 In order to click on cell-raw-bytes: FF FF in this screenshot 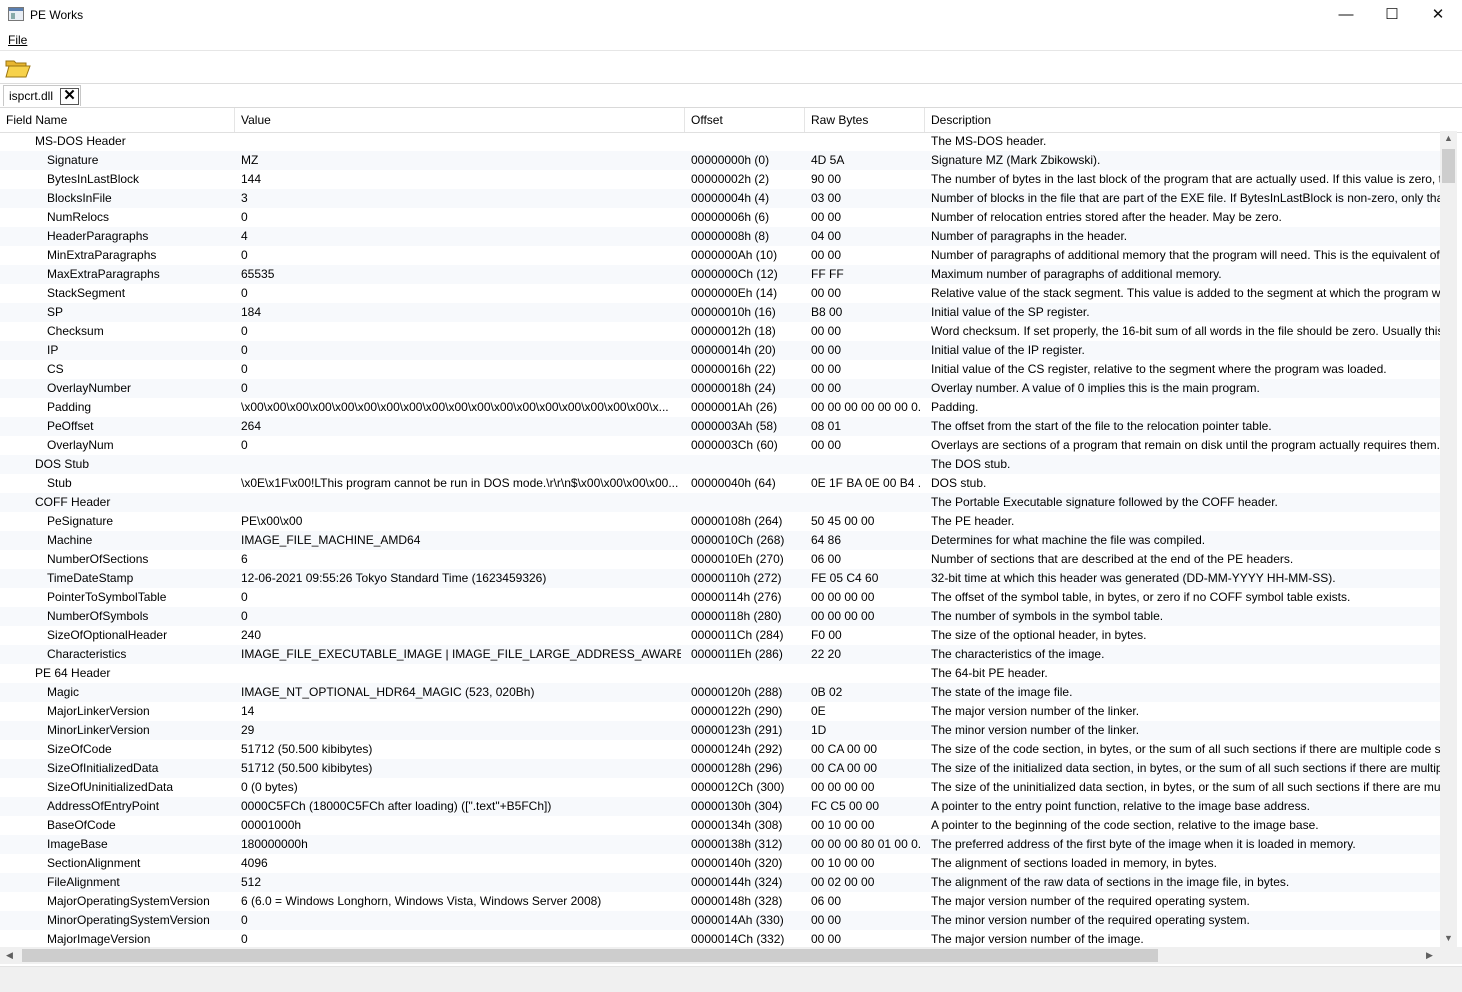, I will do `click(827, 274)`.